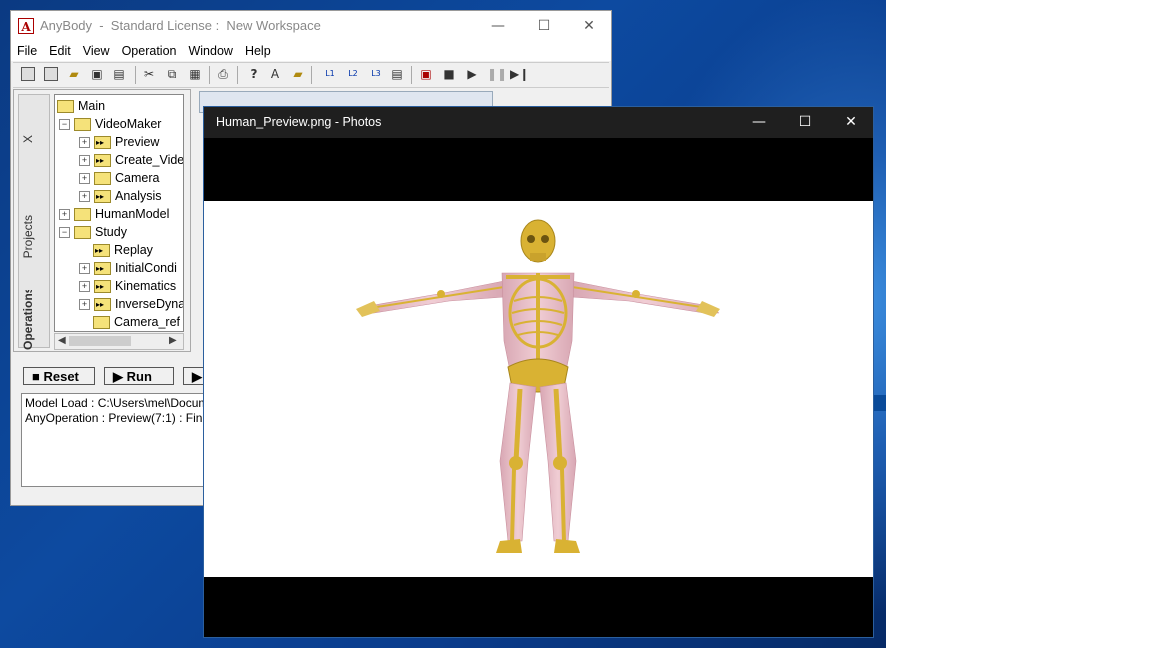 This screenshot has width=1152, height=648. What do you see at coordinates (195, 74) in the screenshot?
I see `paste-icon: ▦` at bounding box center [195, 74].